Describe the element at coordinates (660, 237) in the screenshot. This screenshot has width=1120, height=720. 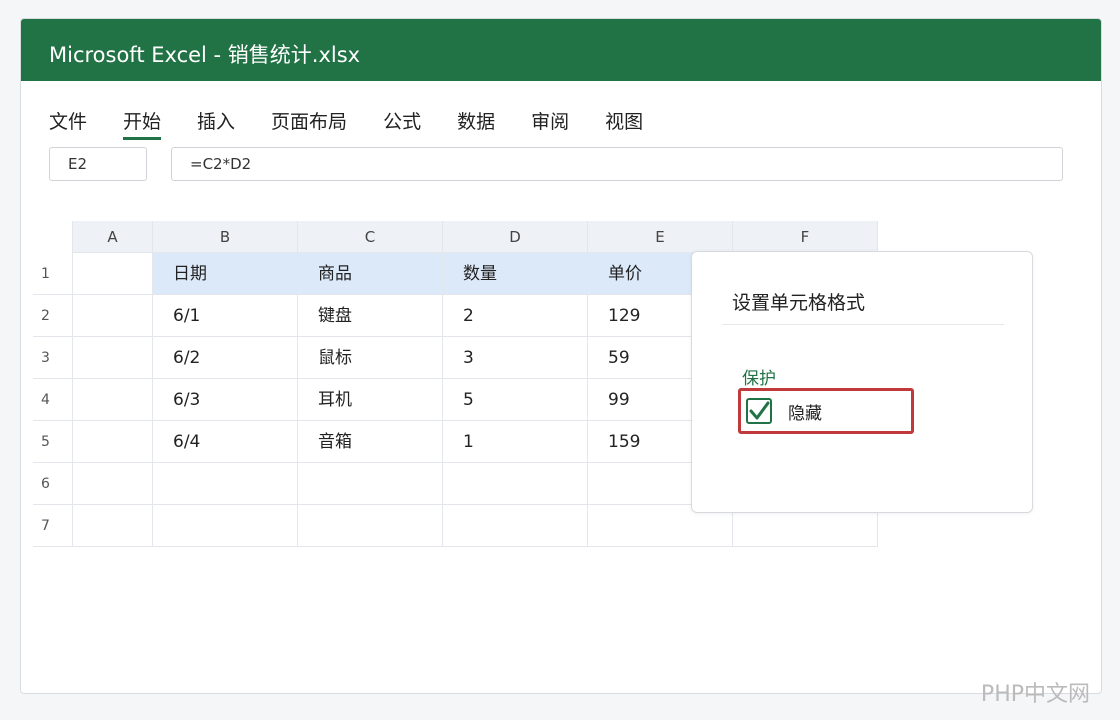
I see `column-header-e: E` at that location.